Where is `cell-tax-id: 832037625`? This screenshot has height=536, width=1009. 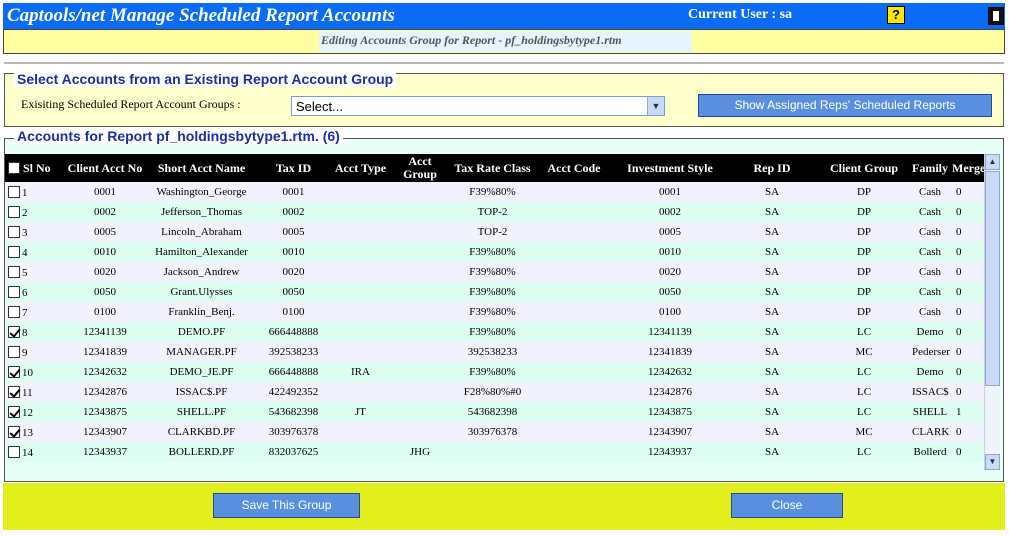
cell-tax-id: 832037625 is located at coordinates (293, 452).